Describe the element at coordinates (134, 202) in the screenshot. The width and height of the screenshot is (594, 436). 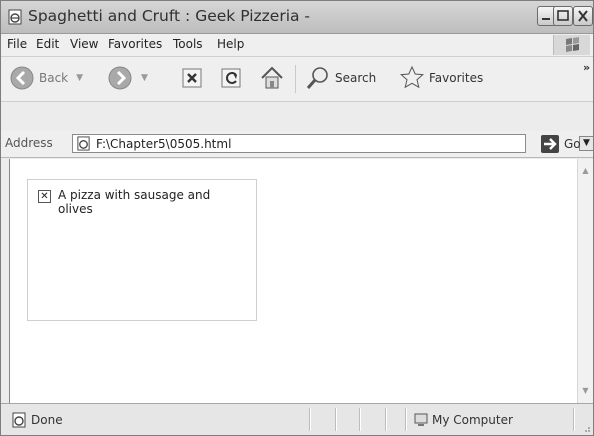
I see `image-alt-text: A pizza with sausage and olives` at that location.